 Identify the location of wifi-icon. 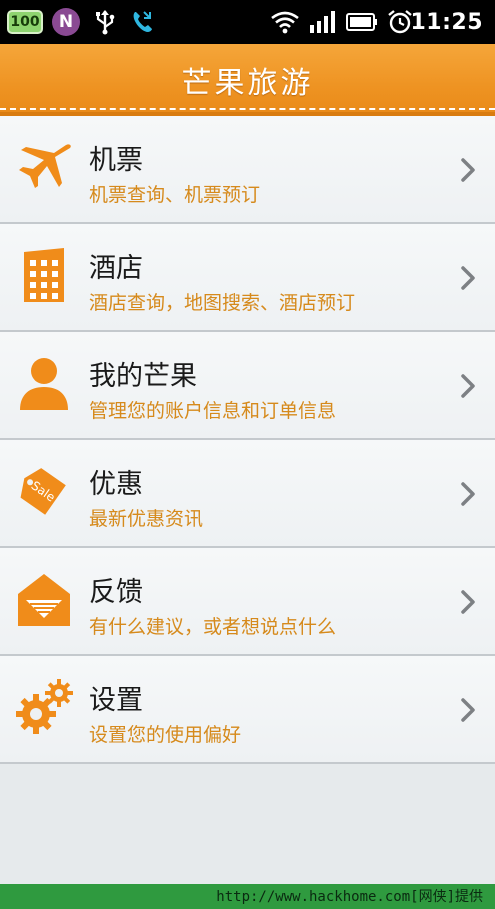
(285, 22).